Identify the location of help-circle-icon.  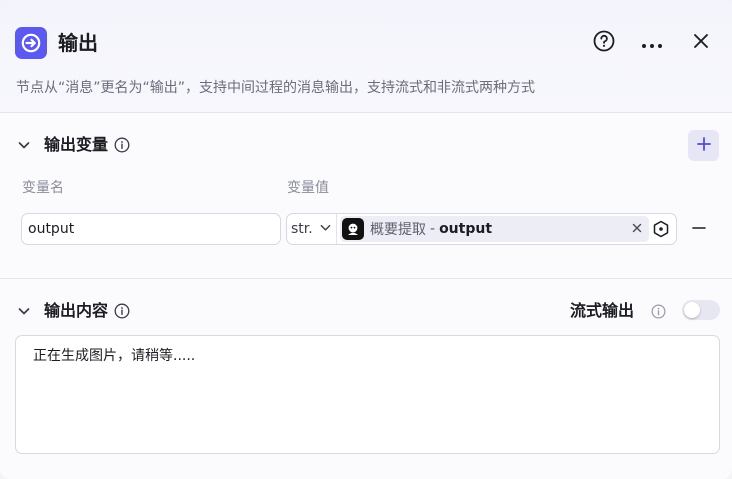
(604, 43).